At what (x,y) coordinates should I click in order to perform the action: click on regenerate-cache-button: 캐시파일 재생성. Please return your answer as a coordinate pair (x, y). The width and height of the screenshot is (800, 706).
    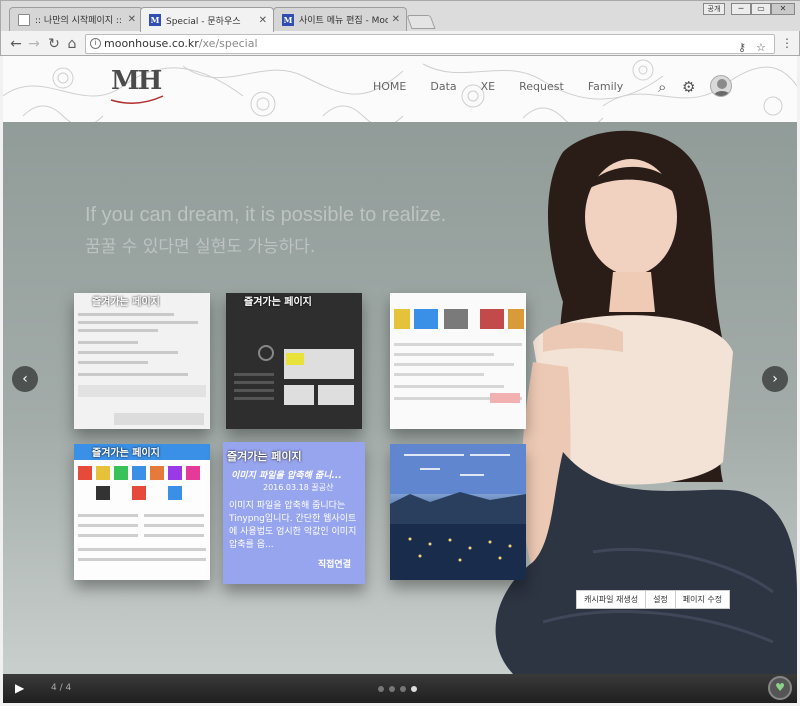
    Looking at the image, I should click on (612, 599).